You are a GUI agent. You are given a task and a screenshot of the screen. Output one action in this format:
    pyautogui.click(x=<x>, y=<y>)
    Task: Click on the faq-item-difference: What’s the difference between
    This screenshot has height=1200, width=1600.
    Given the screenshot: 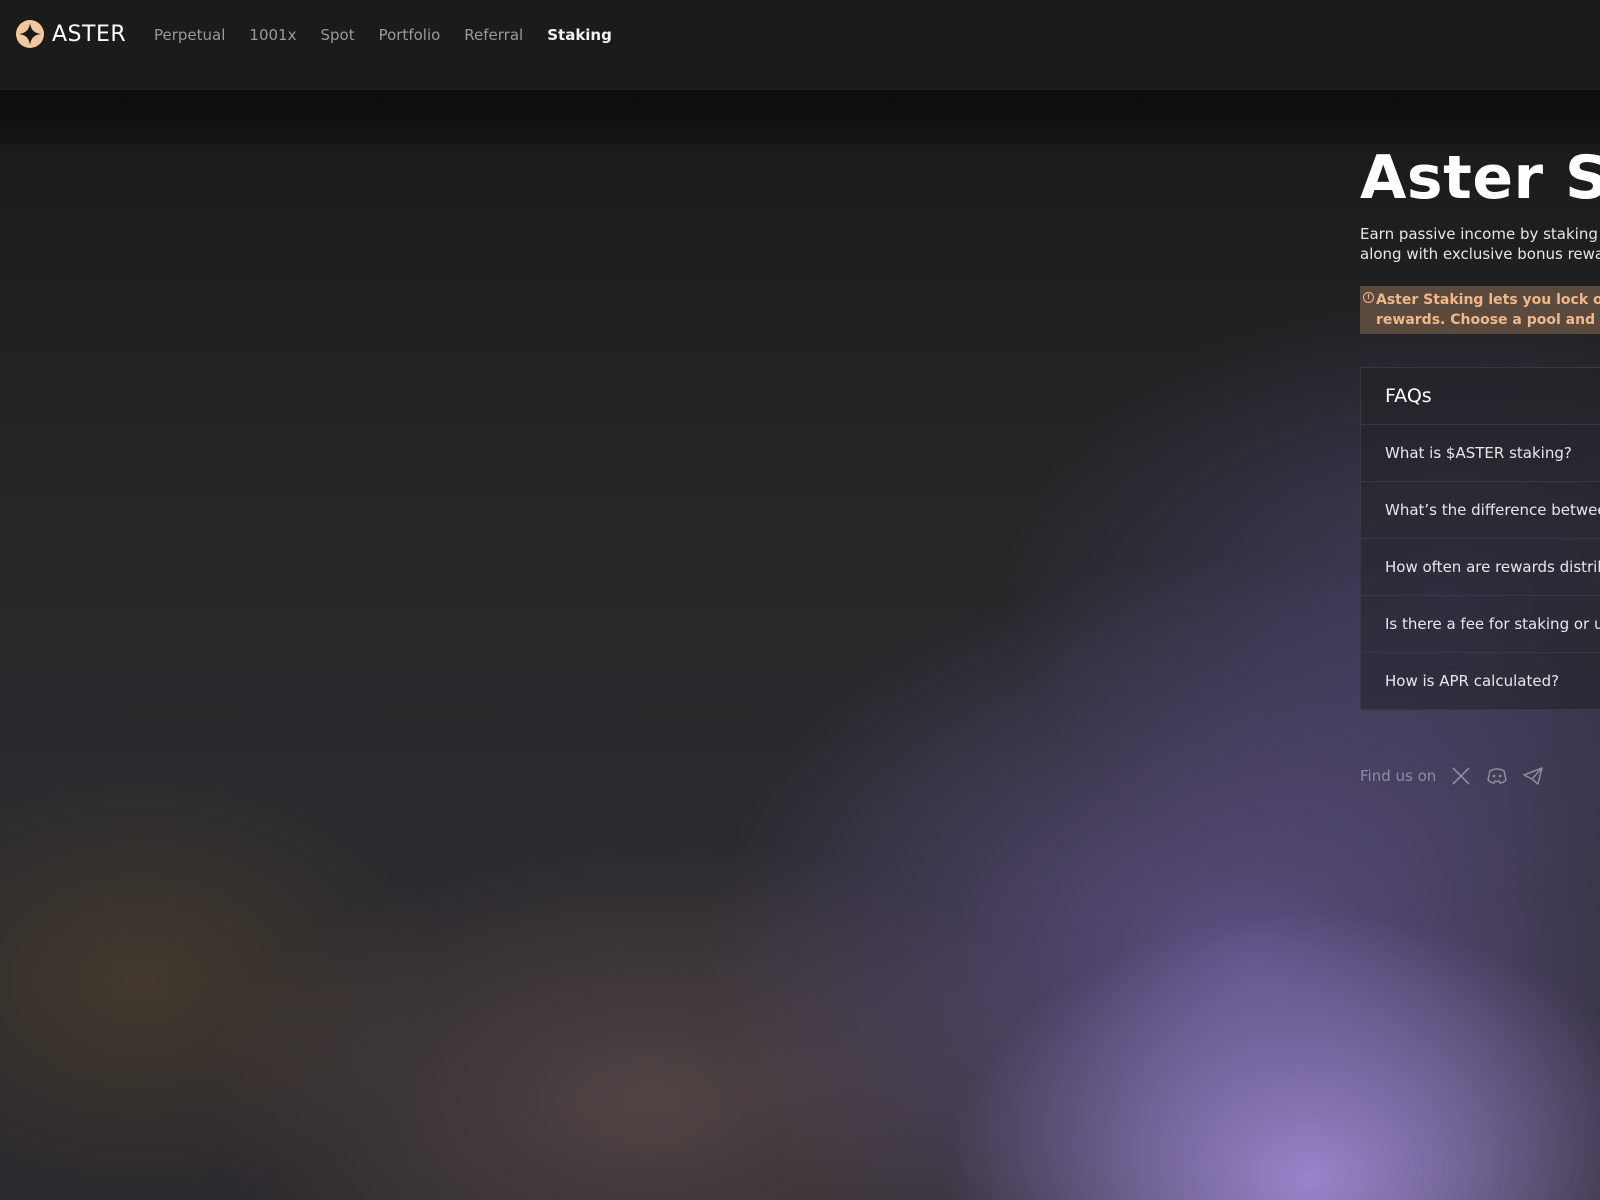 What is the action you would take?
    pyautogui.click(x=1480, y=510)
    